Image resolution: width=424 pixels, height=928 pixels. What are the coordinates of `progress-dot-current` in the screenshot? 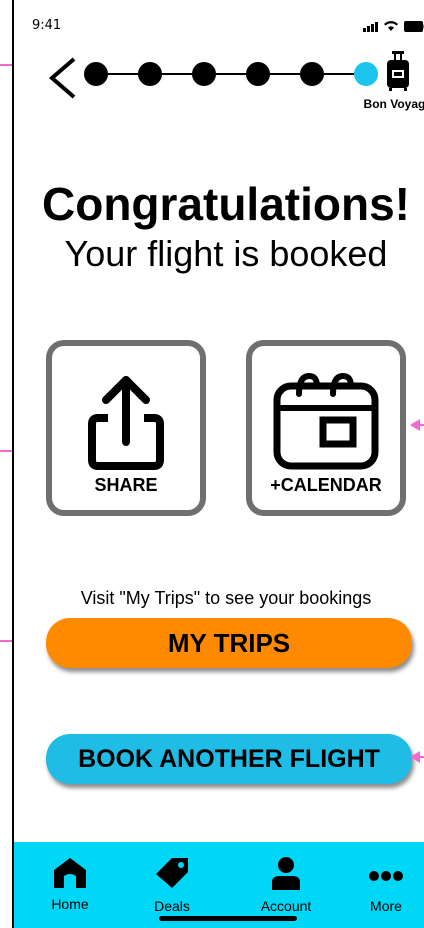 It's located at (366, 74).